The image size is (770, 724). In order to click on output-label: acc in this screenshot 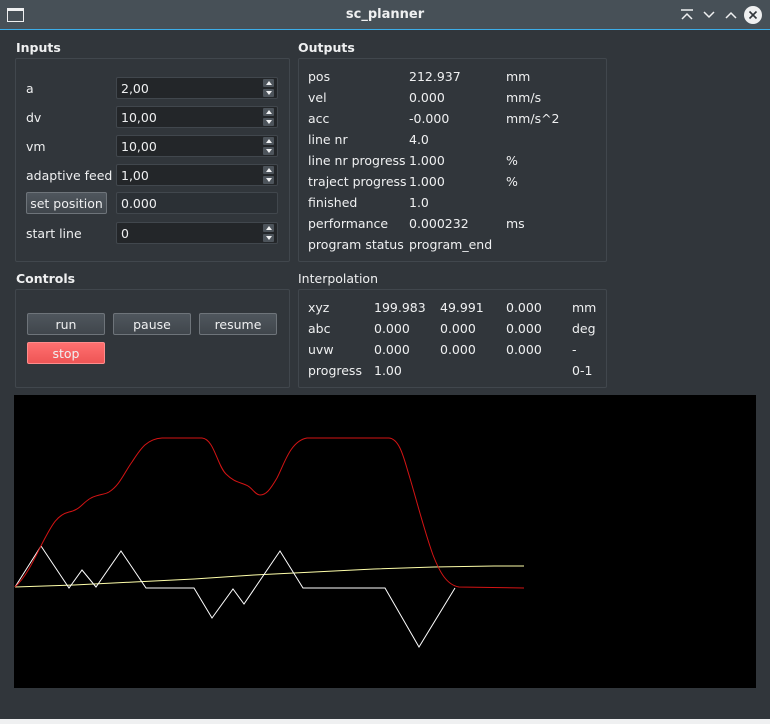, I will do `click(319, 118)`.